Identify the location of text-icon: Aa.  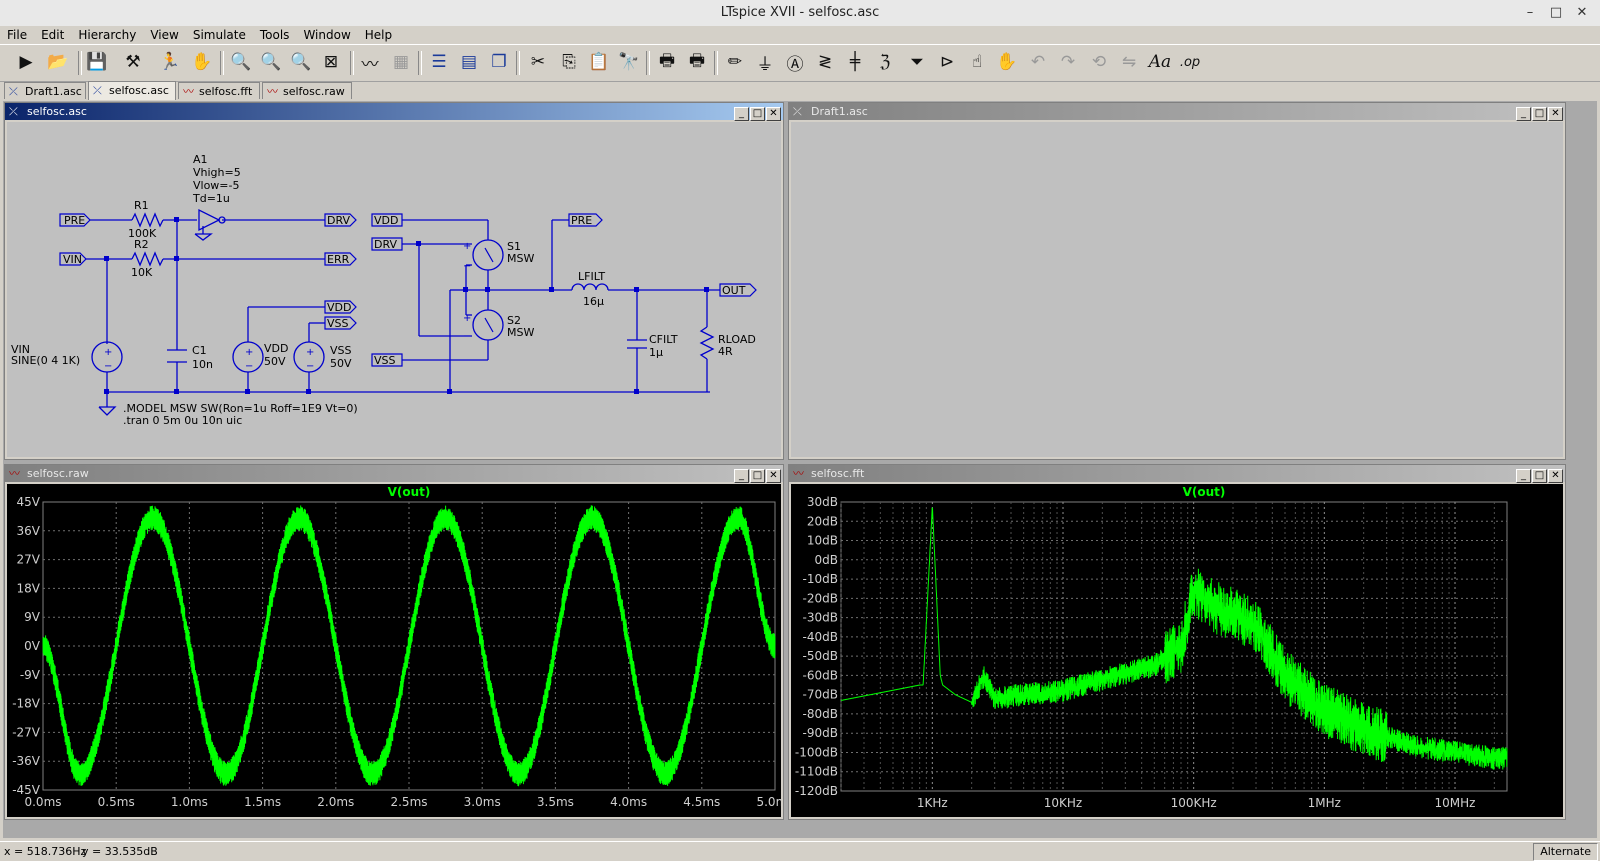
(1160, 62).